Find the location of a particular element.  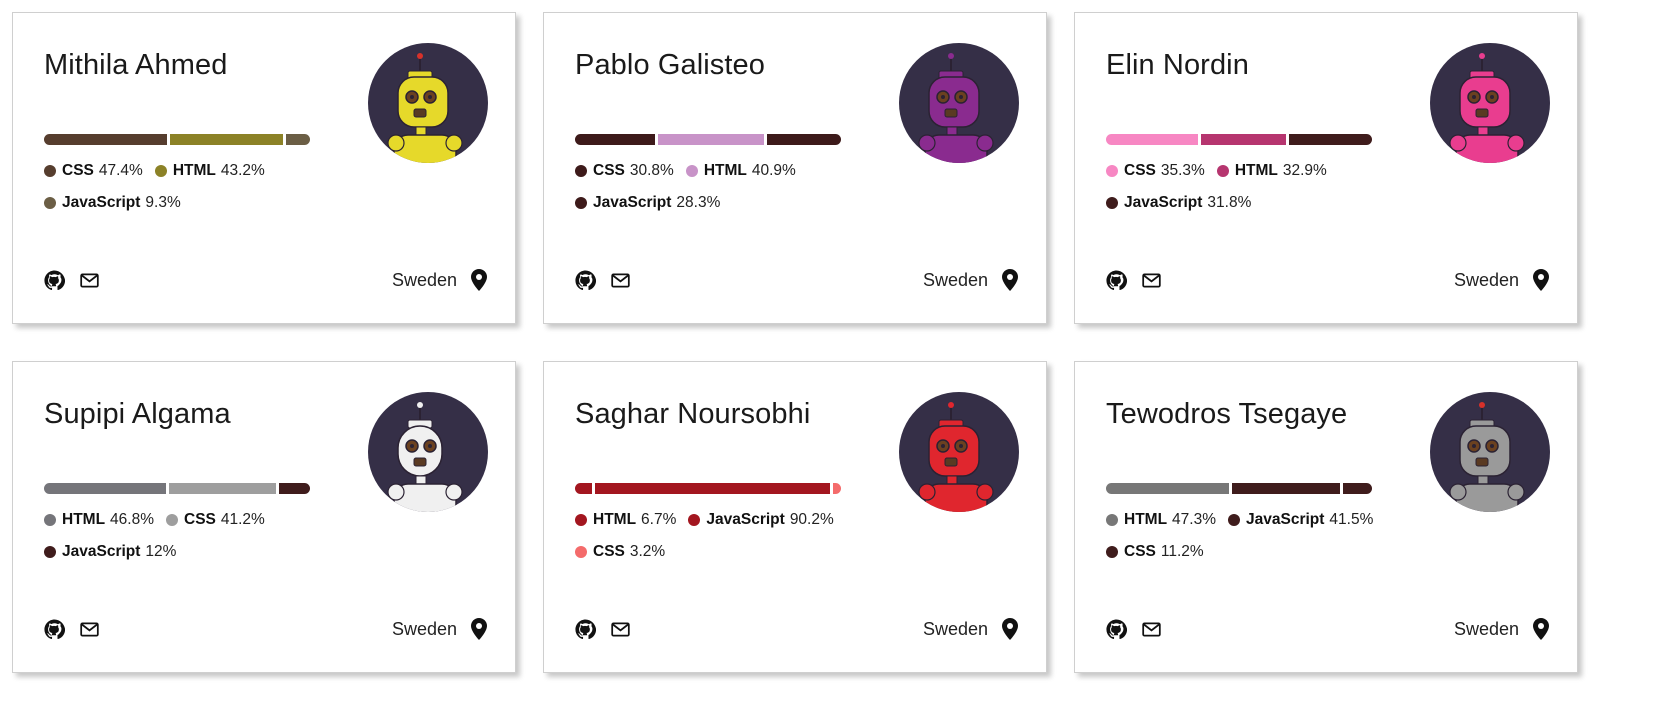

legend-percent: 9.3% is located at coordinates (163, 202).